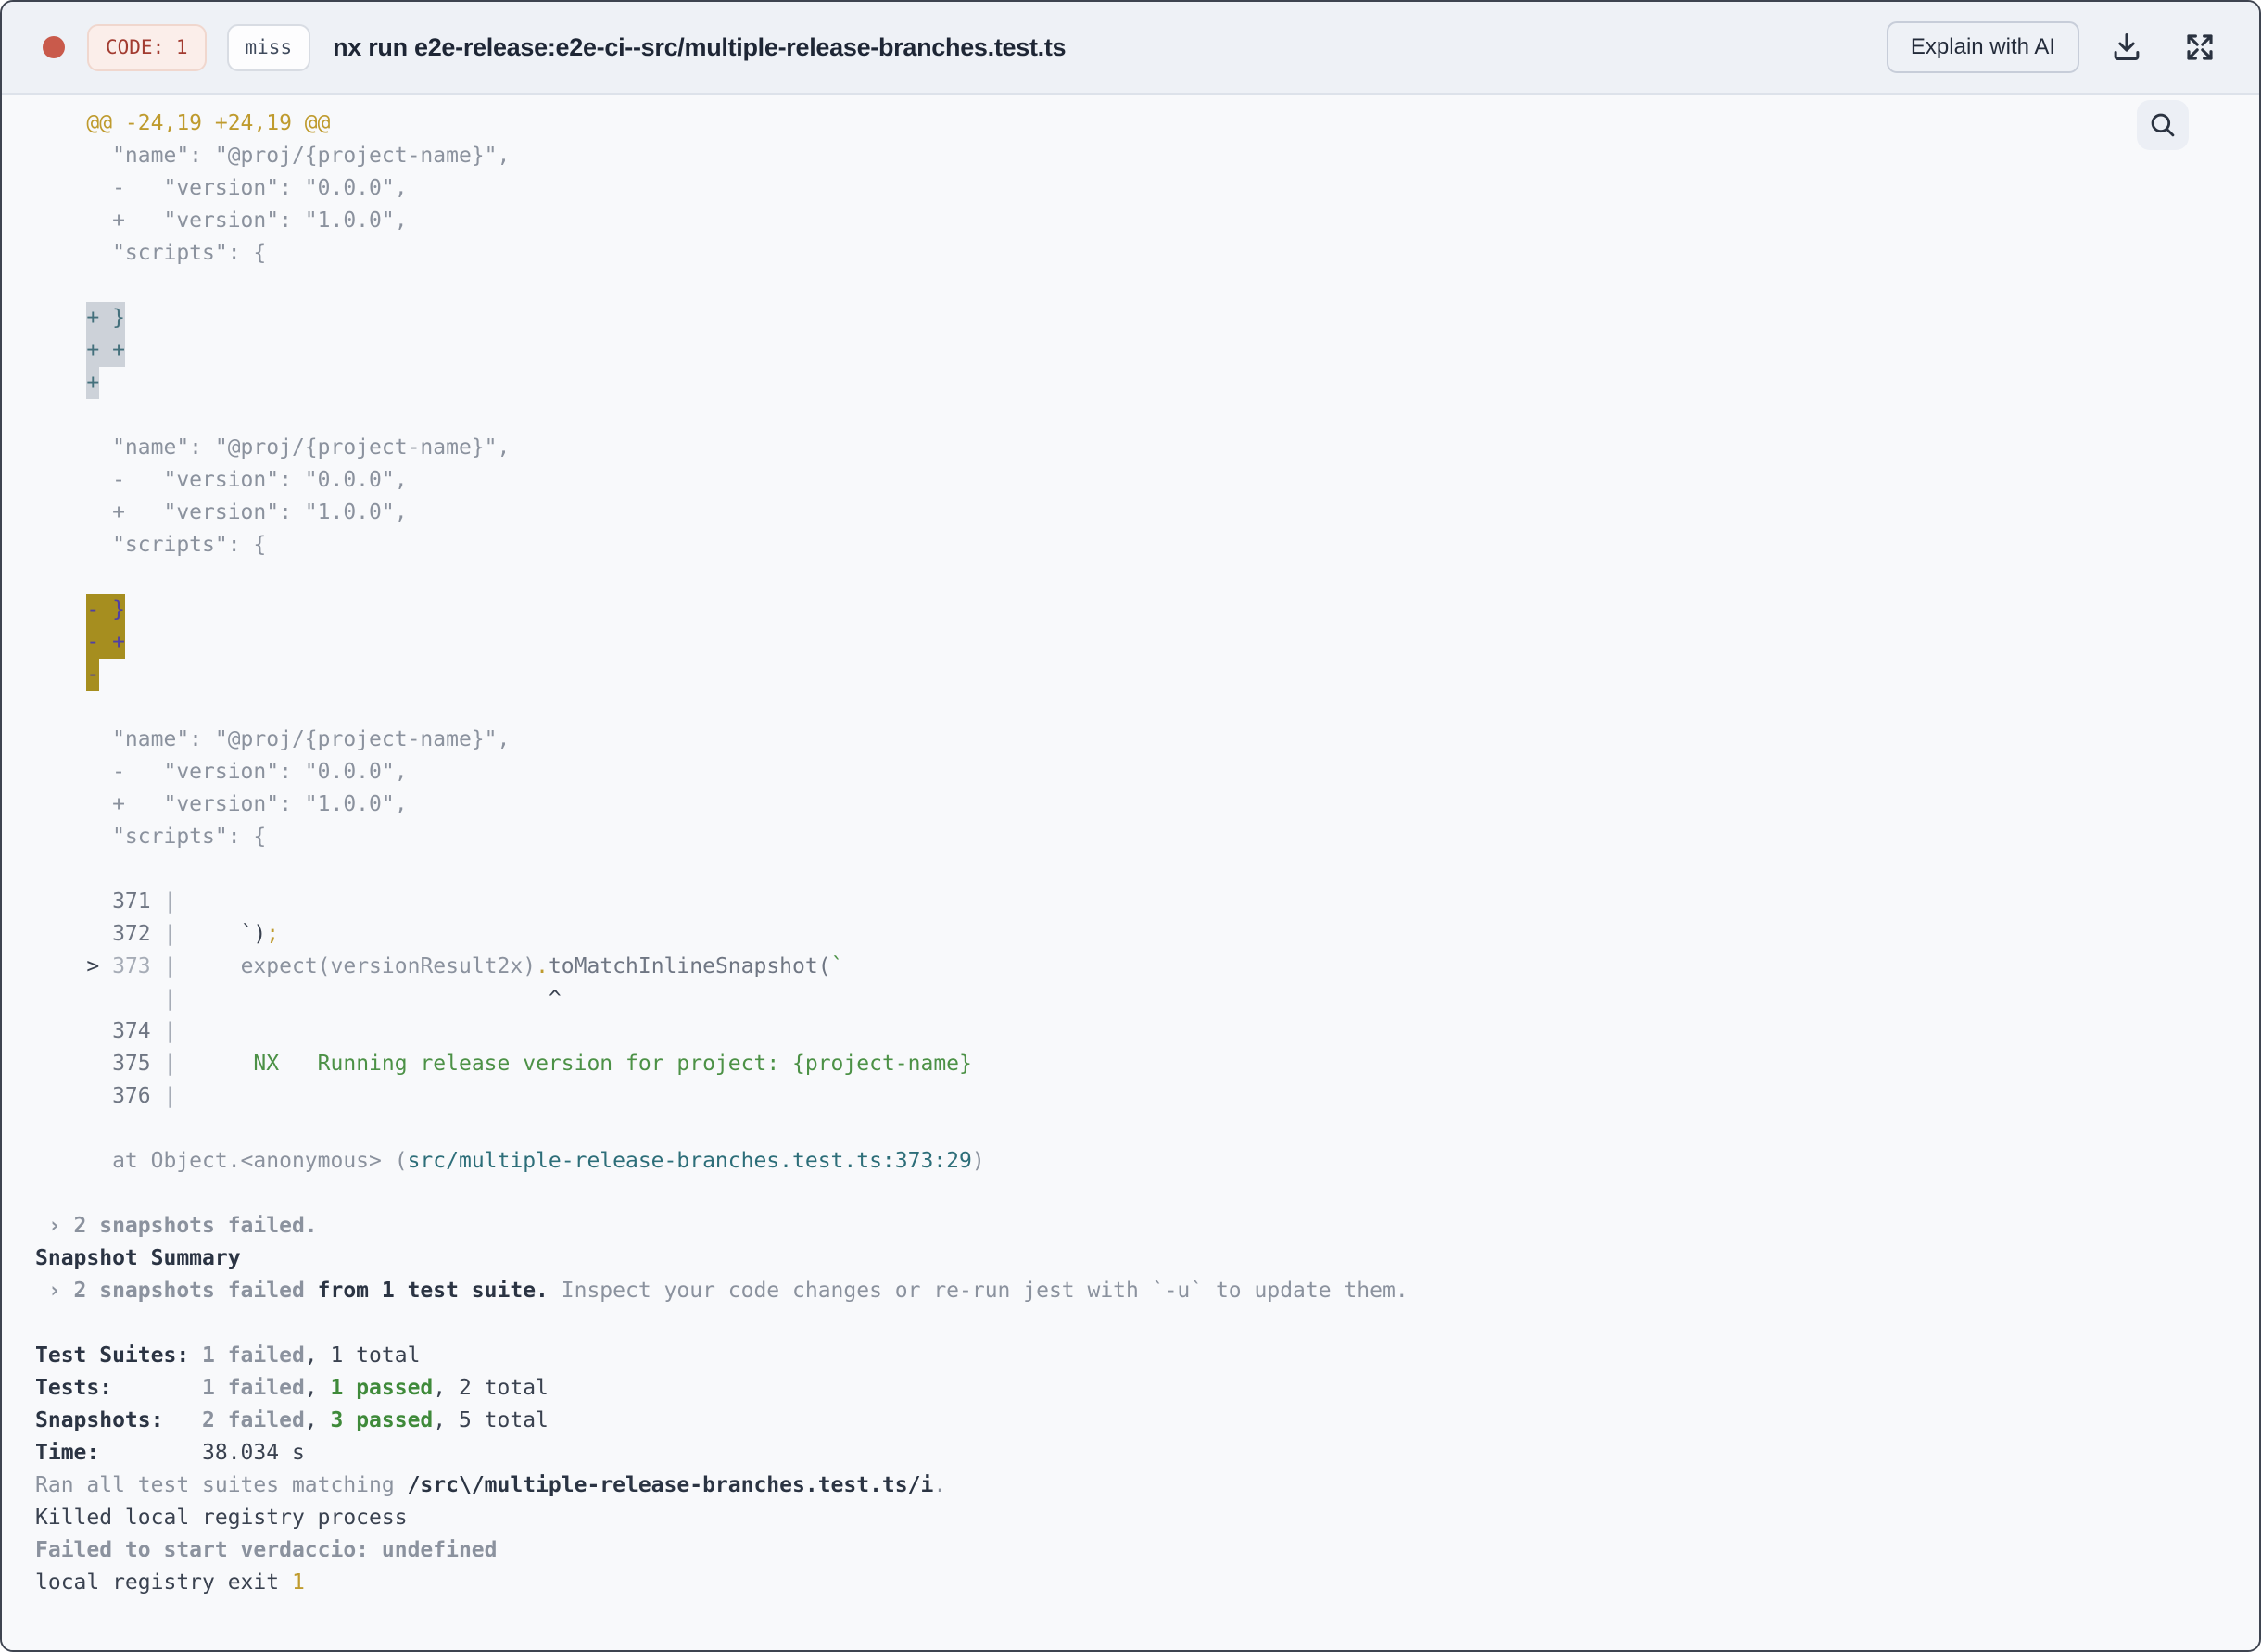 This screenshot has width=2261, height=1652. What do you see at coordinates (147, 47) in the screenshot?
I see `exit-code-badge: CODE: 1` at bounding box center [147, 47].